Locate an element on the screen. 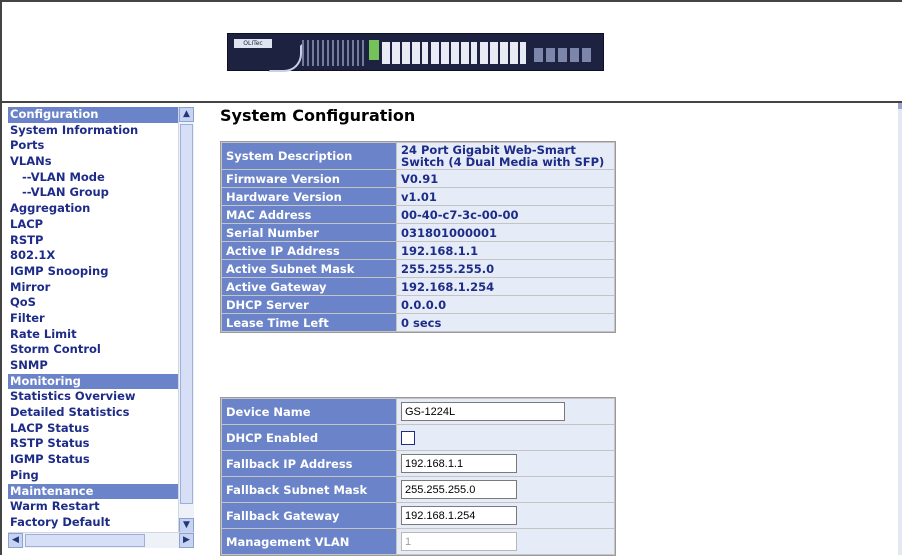  table-row: DHCP Server 0.0.0.0 is located at coordinates (418, 304).